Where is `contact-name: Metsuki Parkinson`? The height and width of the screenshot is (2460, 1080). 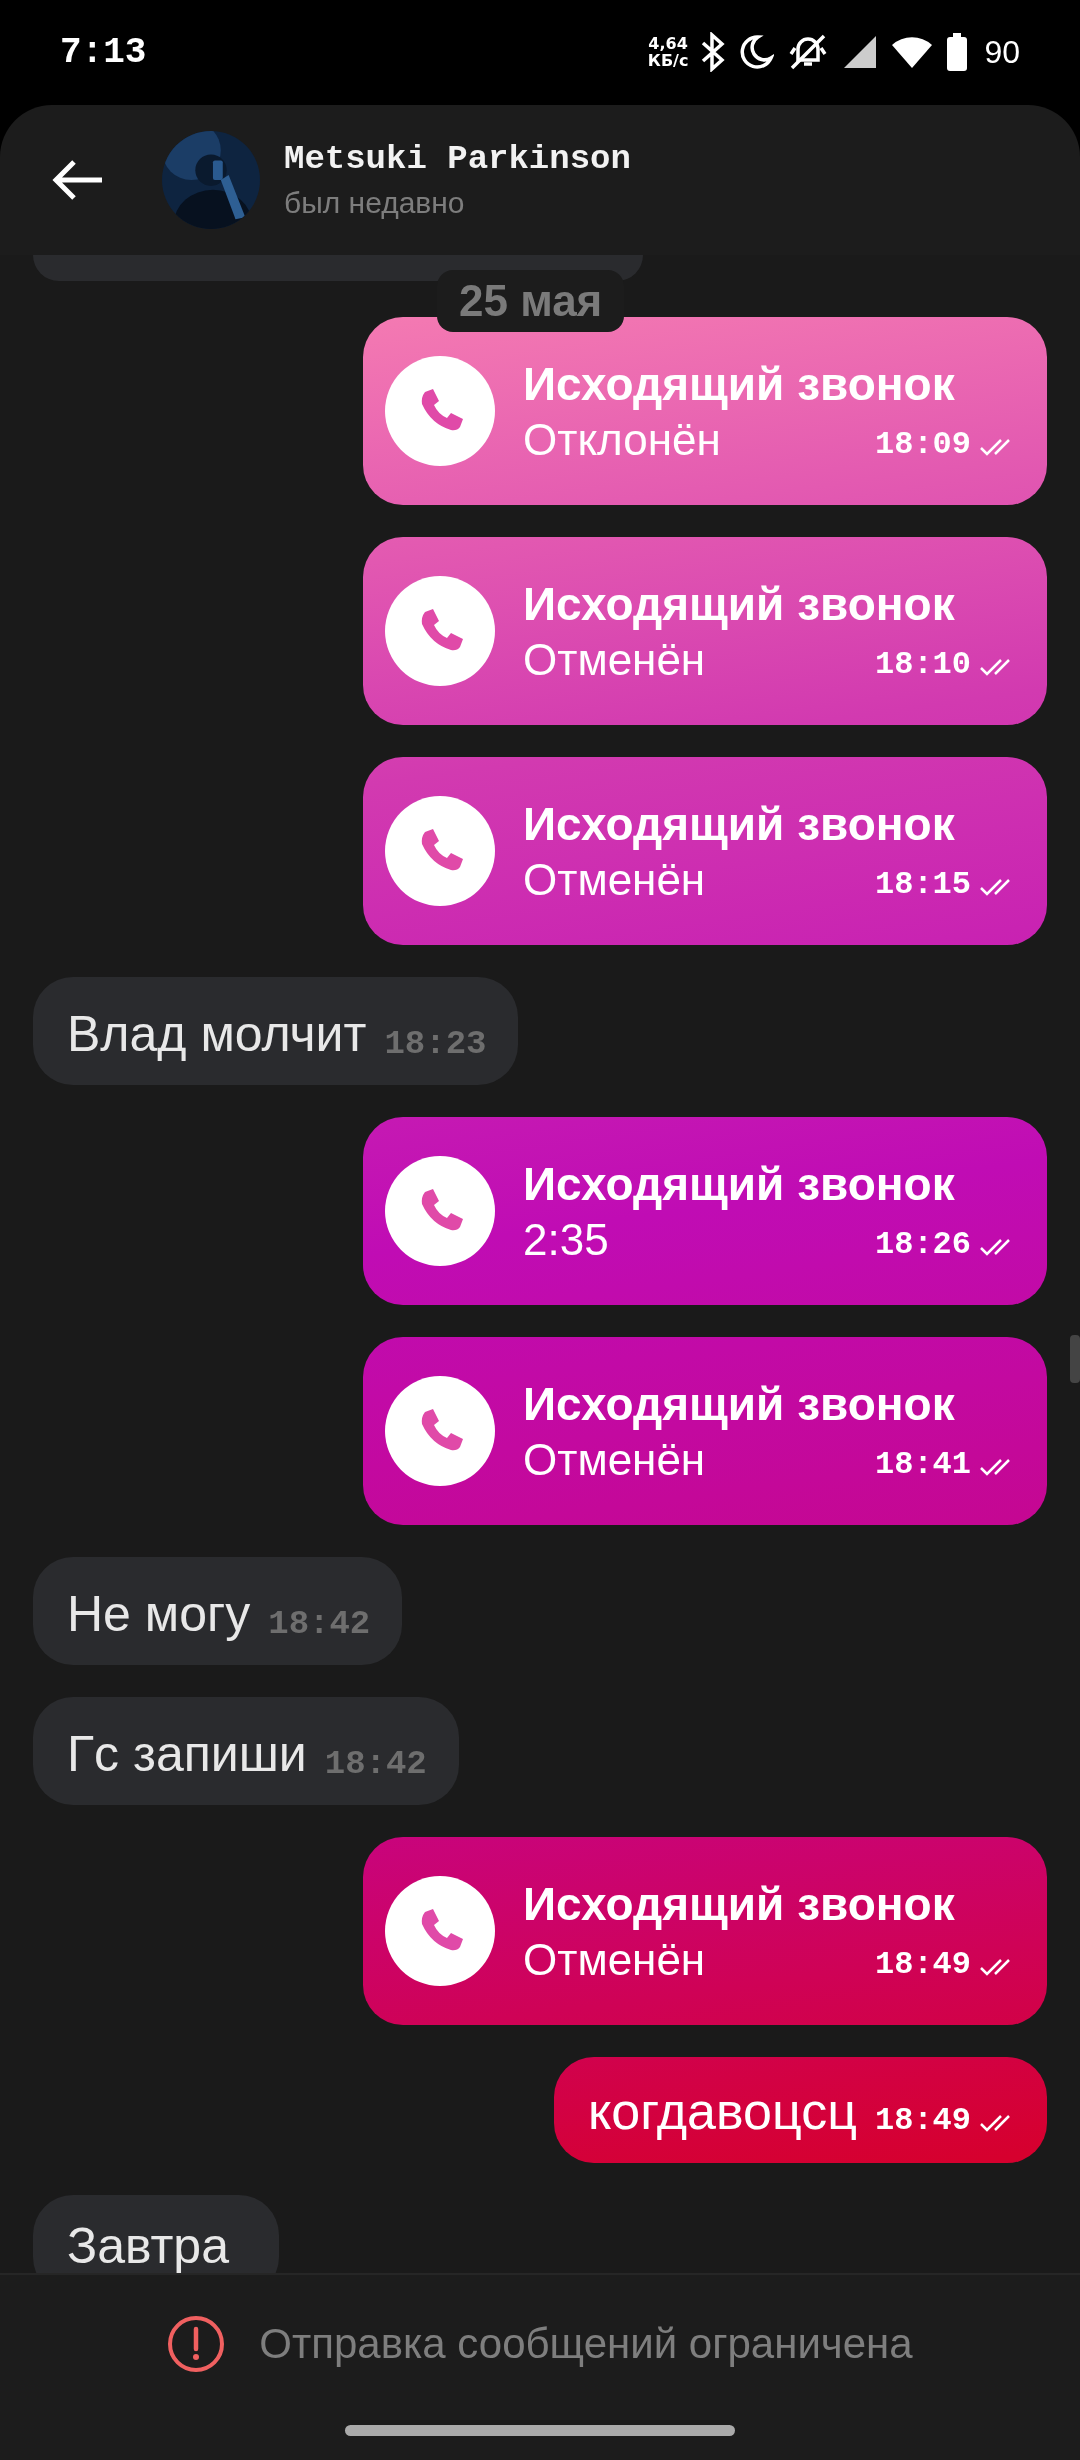 contact-name: Metsuki Parkinson is located at coordinates (457, 158).